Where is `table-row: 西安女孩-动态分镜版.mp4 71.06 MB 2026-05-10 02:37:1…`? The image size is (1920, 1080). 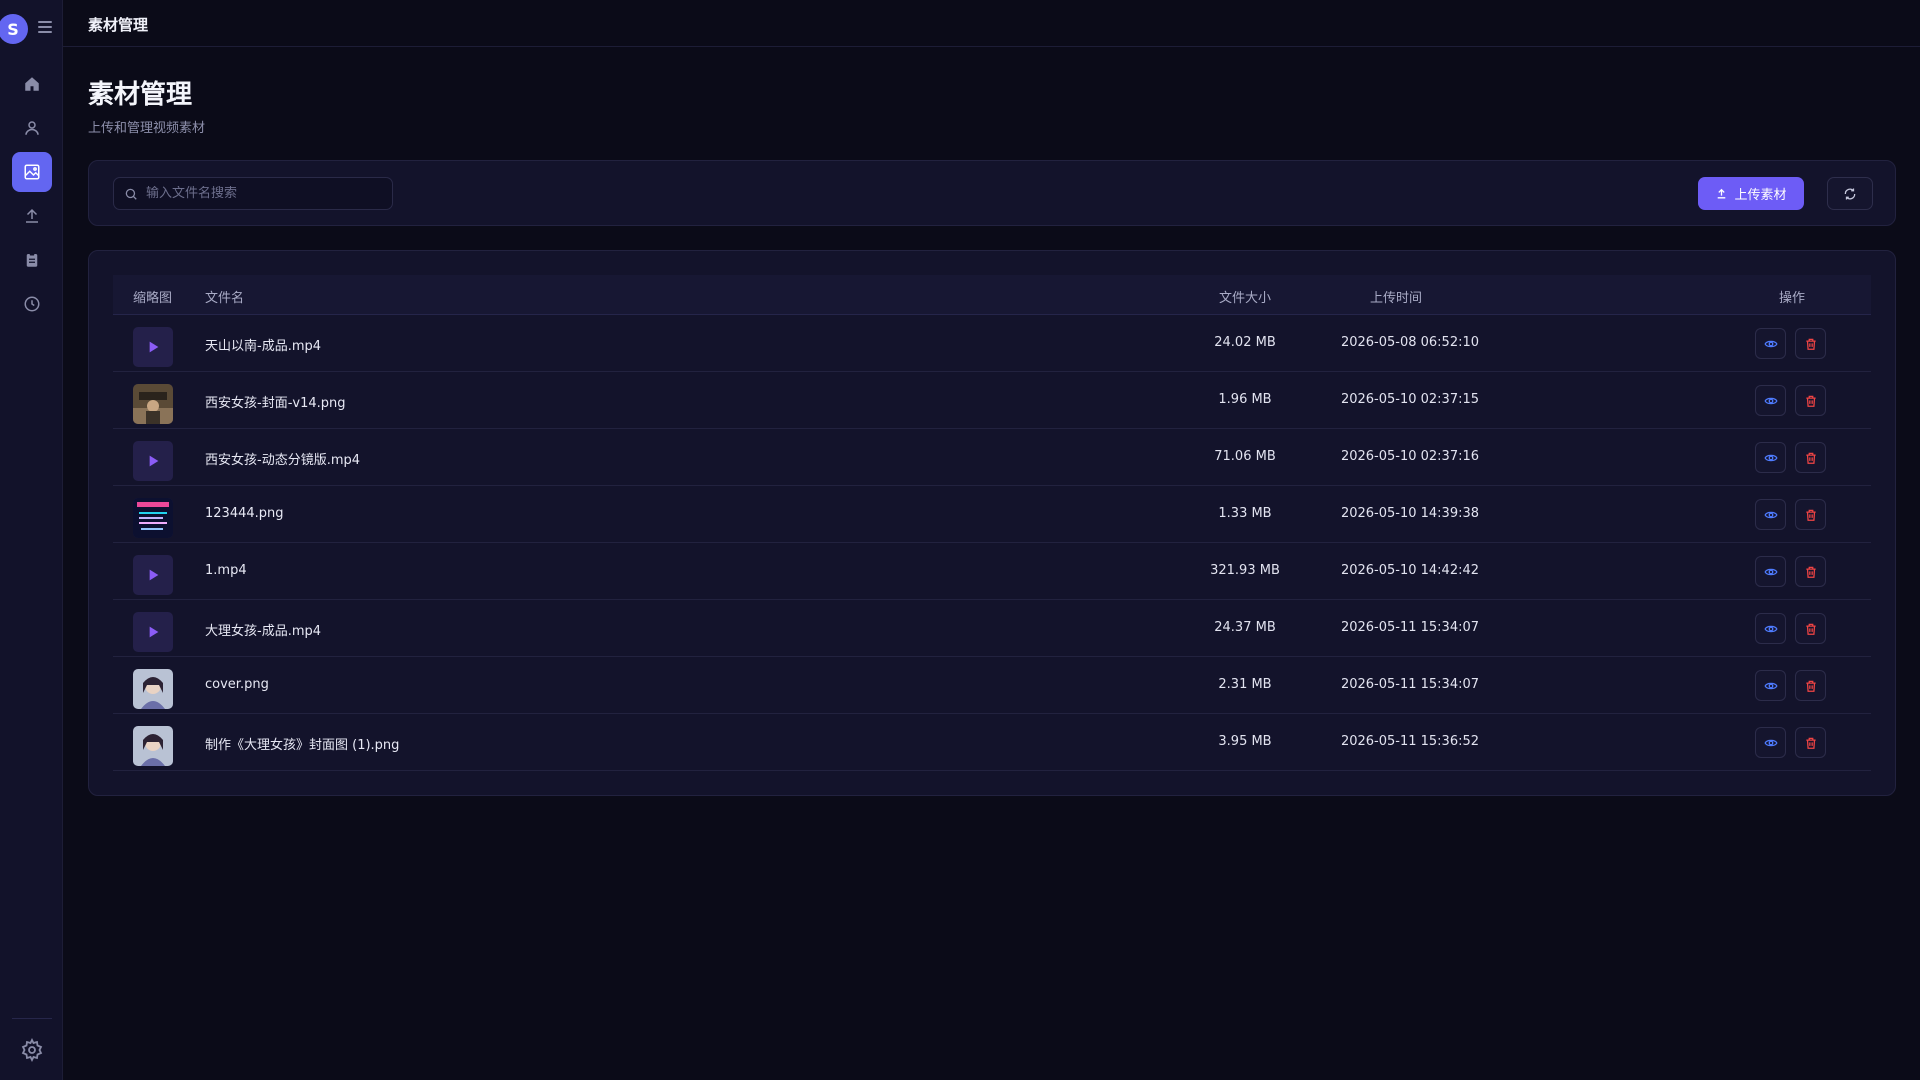 table-row: 西安女孩-动态分镜版.mp4 71.06 MB 2026-05-10 02:37:1… is located at coordinates (992, 457).